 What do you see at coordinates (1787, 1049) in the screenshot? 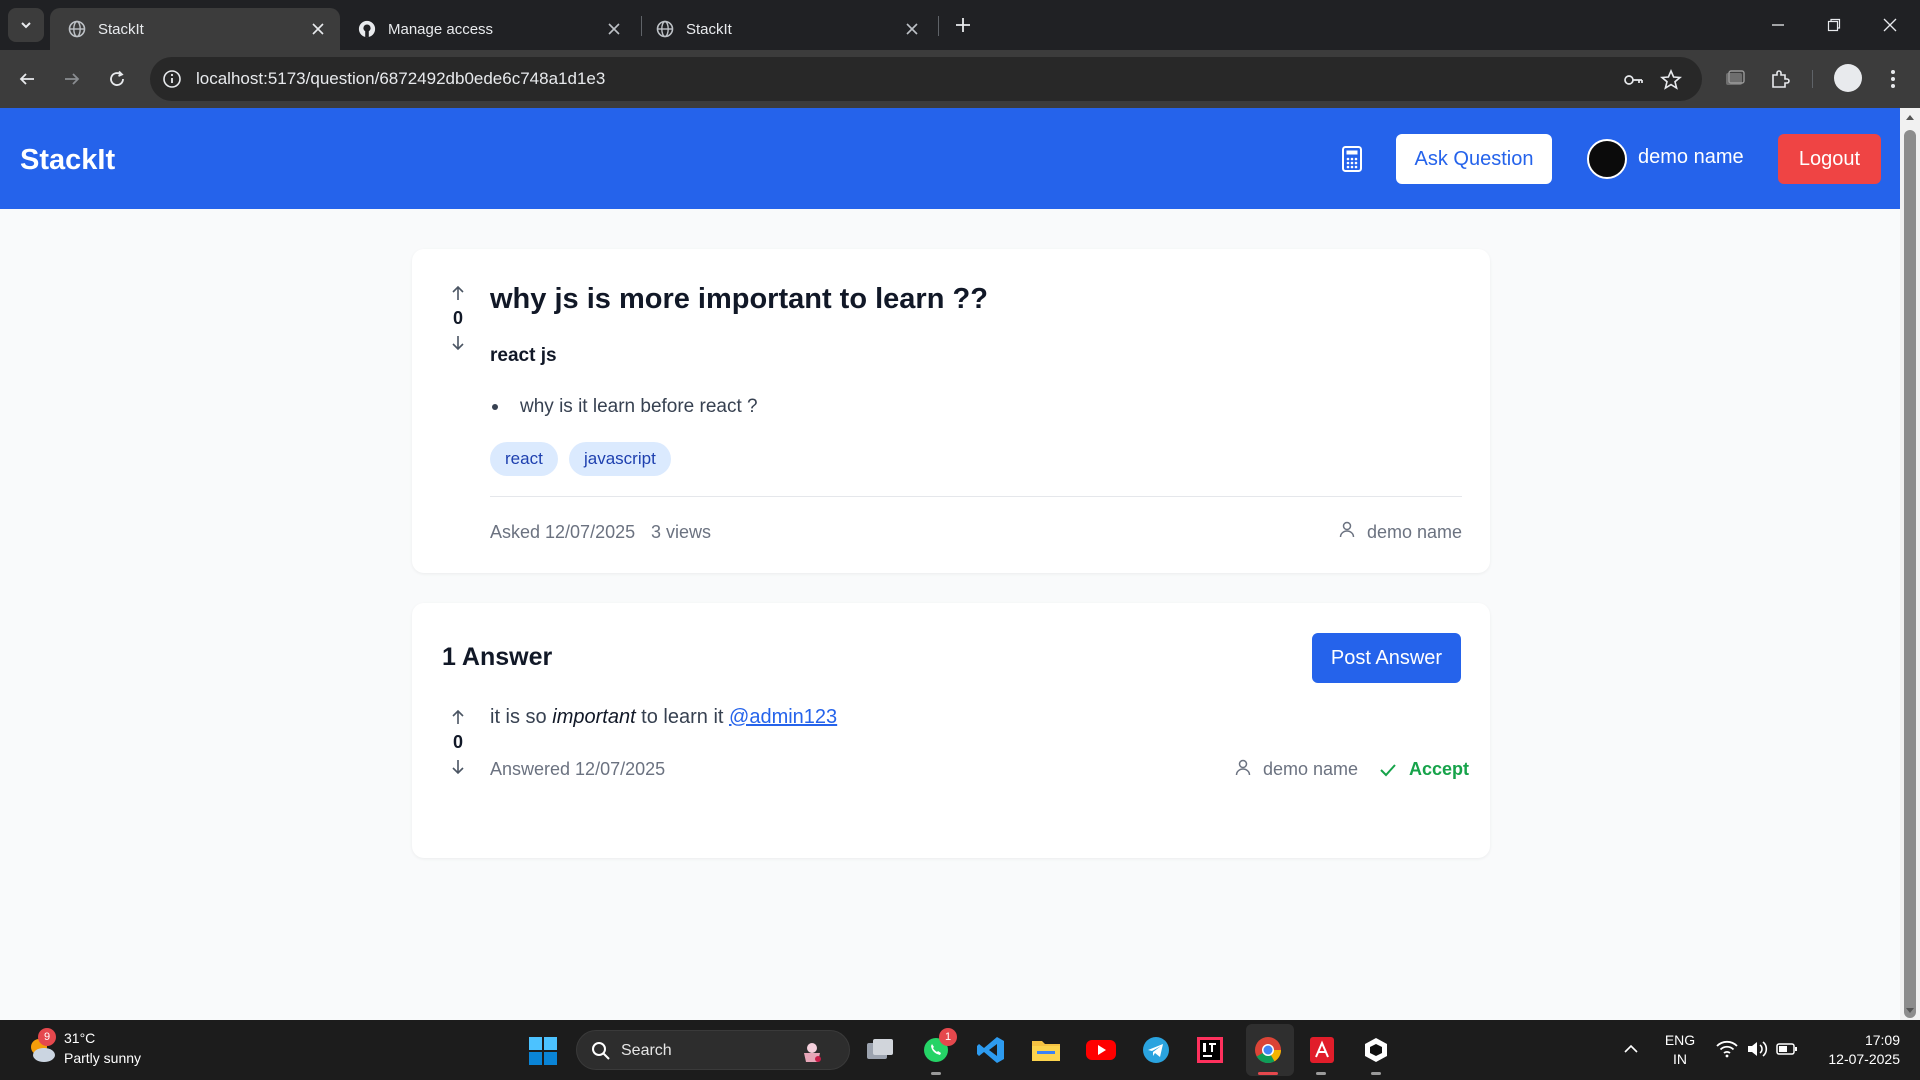
I see `battery-icon` at bounding box center [1787, 1049].